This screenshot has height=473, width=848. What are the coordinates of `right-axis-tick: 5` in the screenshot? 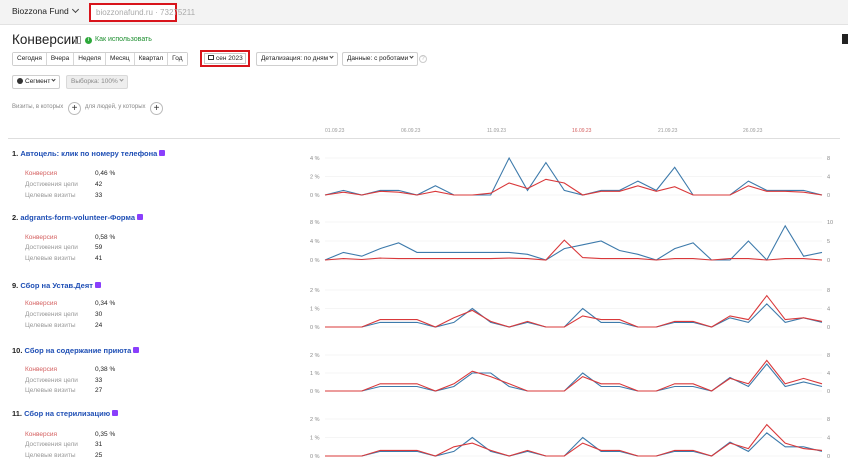 It's located at (828, 242).